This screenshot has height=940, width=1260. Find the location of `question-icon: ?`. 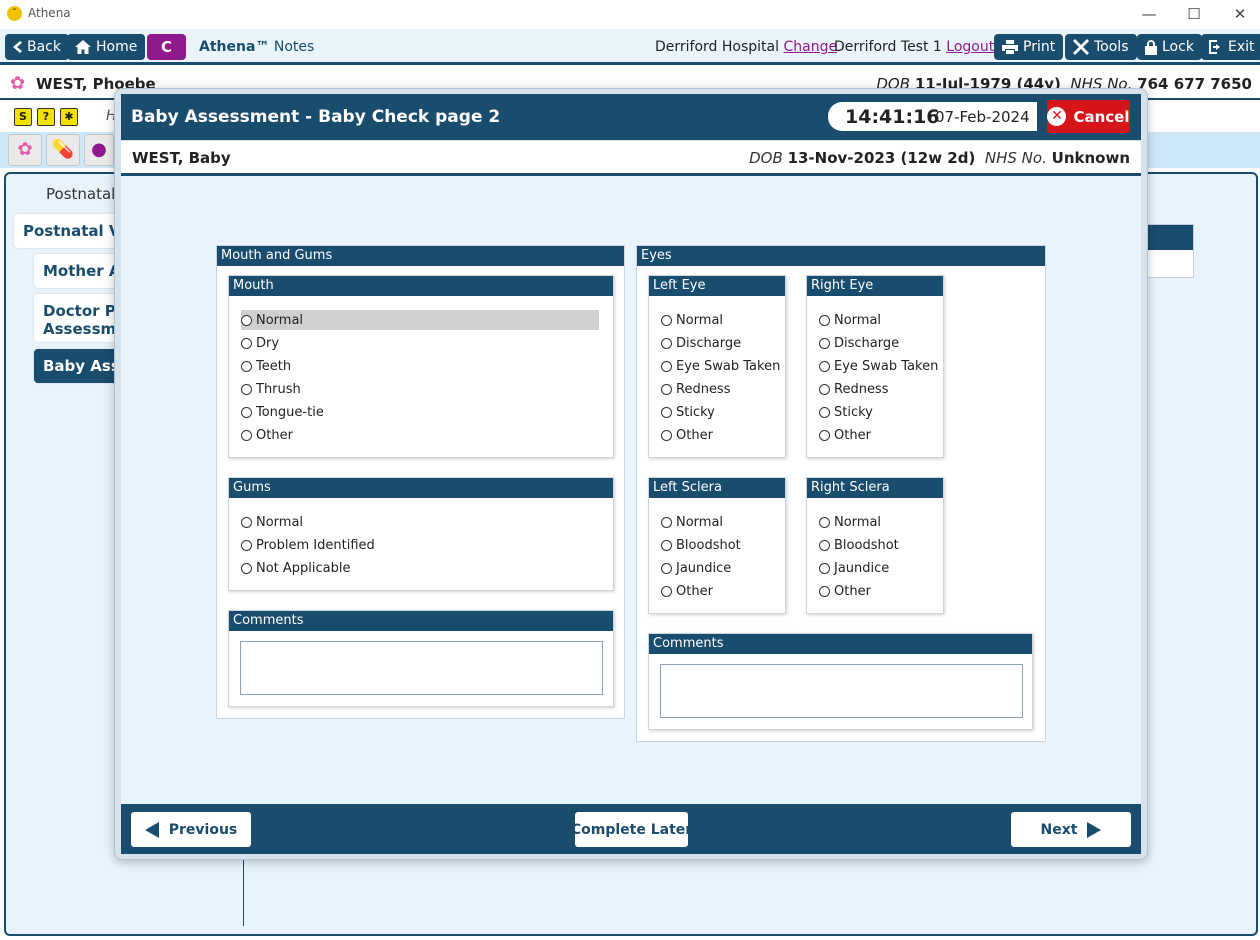

question-icon: ? is located at coordinates (46, 117).